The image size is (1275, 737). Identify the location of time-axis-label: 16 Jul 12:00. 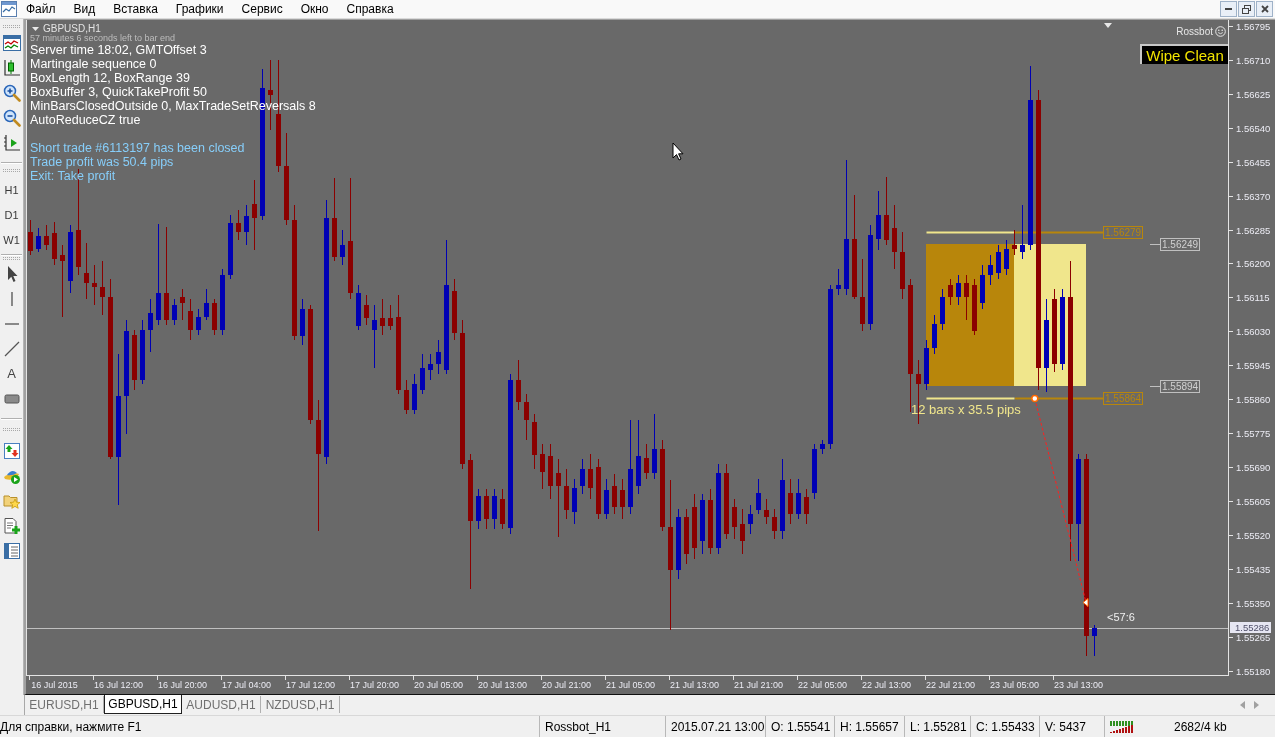
(118, 685).